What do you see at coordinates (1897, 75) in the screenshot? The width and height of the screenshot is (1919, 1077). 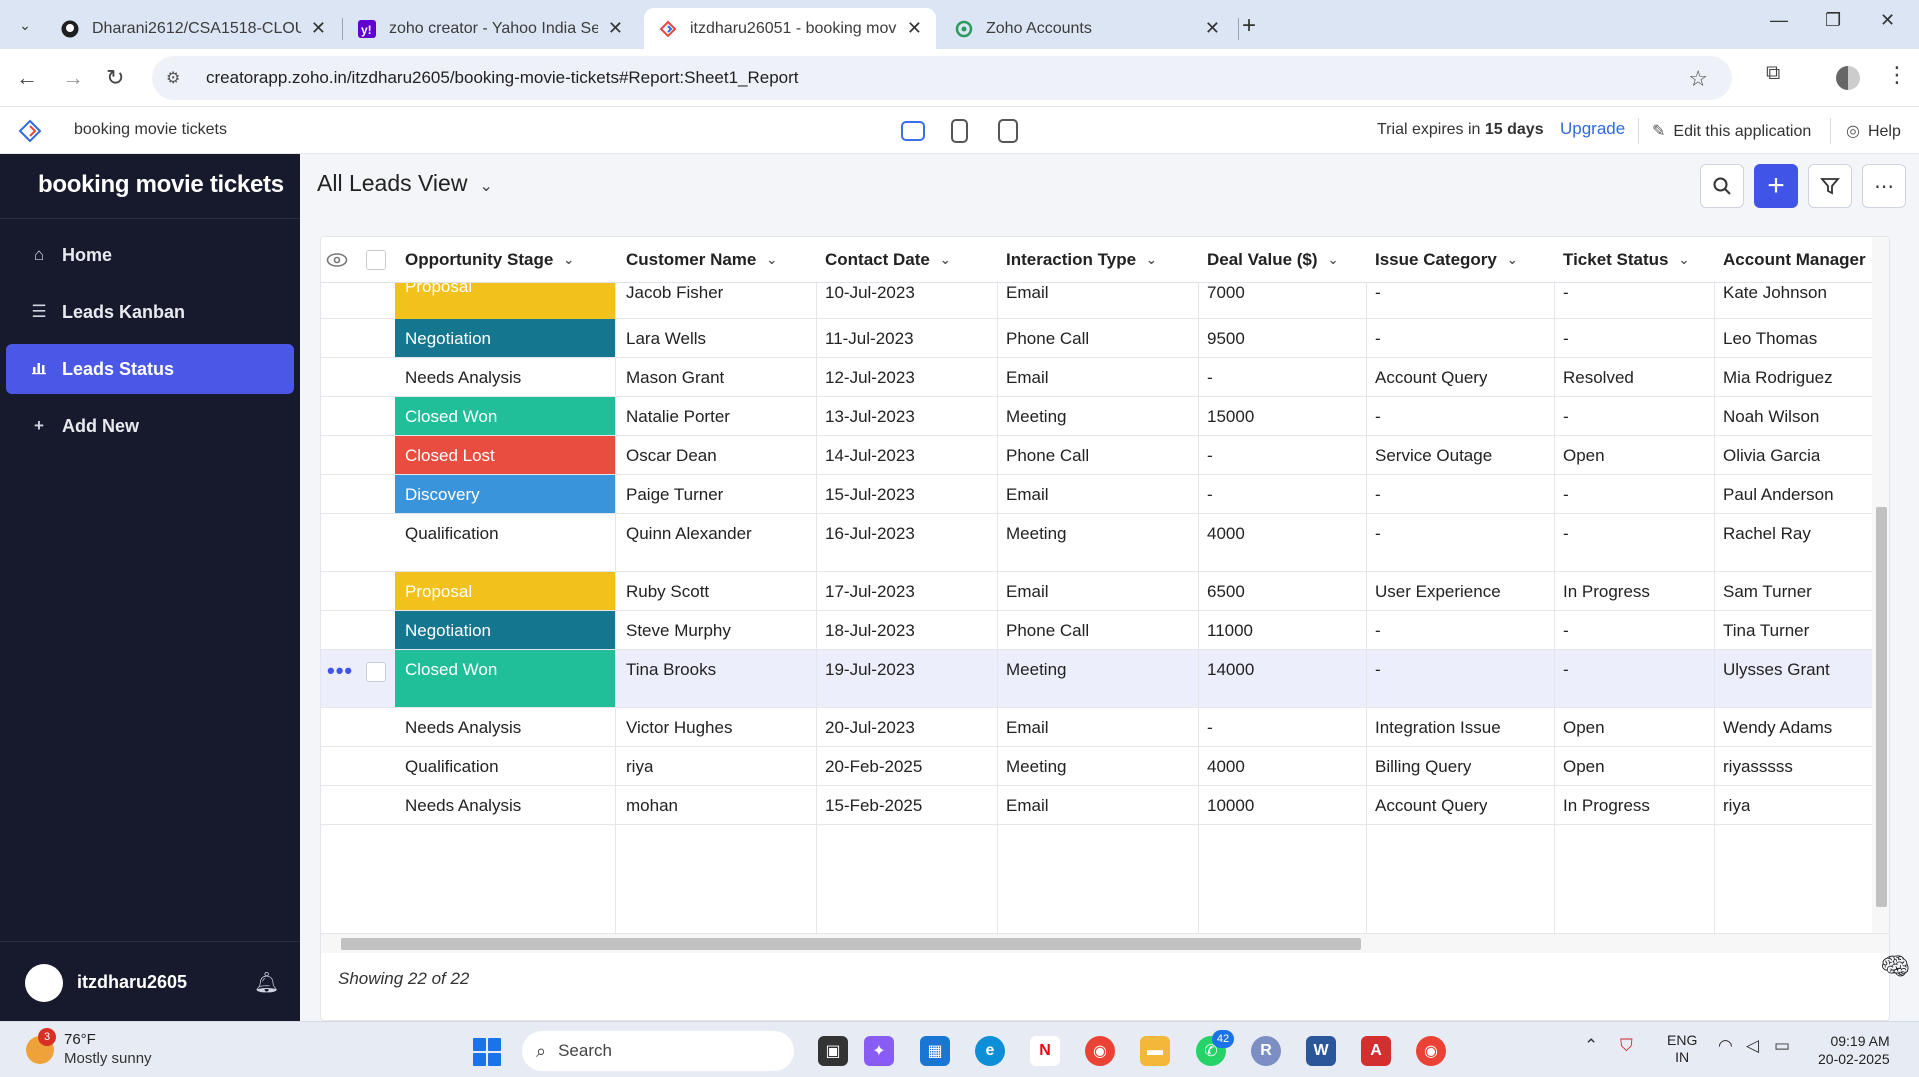 I see `browser-menu-icon: ⋮` at bounding box center [1897, 75].